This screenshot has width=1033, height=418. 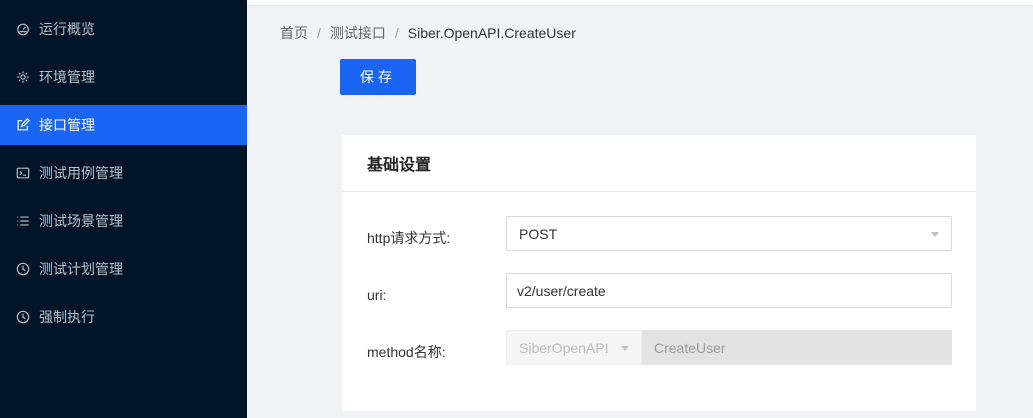 I want to click on service-value: SiberOpenAPI, so click(x=564, y=347).